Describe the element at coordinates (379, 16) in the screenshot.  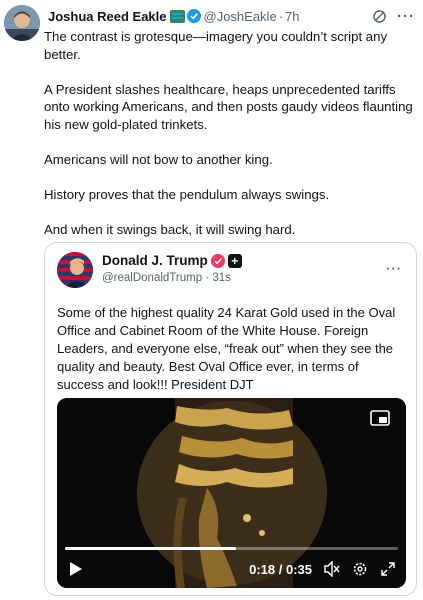
I see `grok-icon` at that location.